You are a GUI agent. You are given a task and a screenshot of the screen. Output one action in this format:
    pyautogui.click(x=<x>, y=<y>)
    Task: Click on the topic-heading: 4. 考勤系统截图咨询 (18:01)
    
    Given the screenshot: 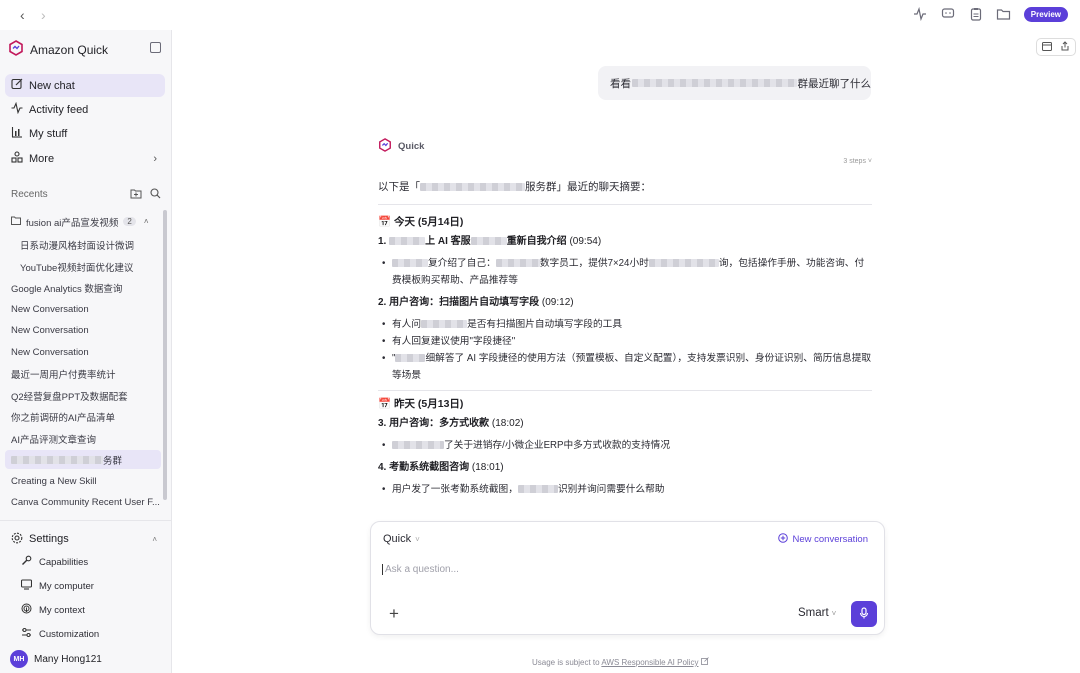 What is the action you would take?
    pyautogui.click(x=441, y=467)
    